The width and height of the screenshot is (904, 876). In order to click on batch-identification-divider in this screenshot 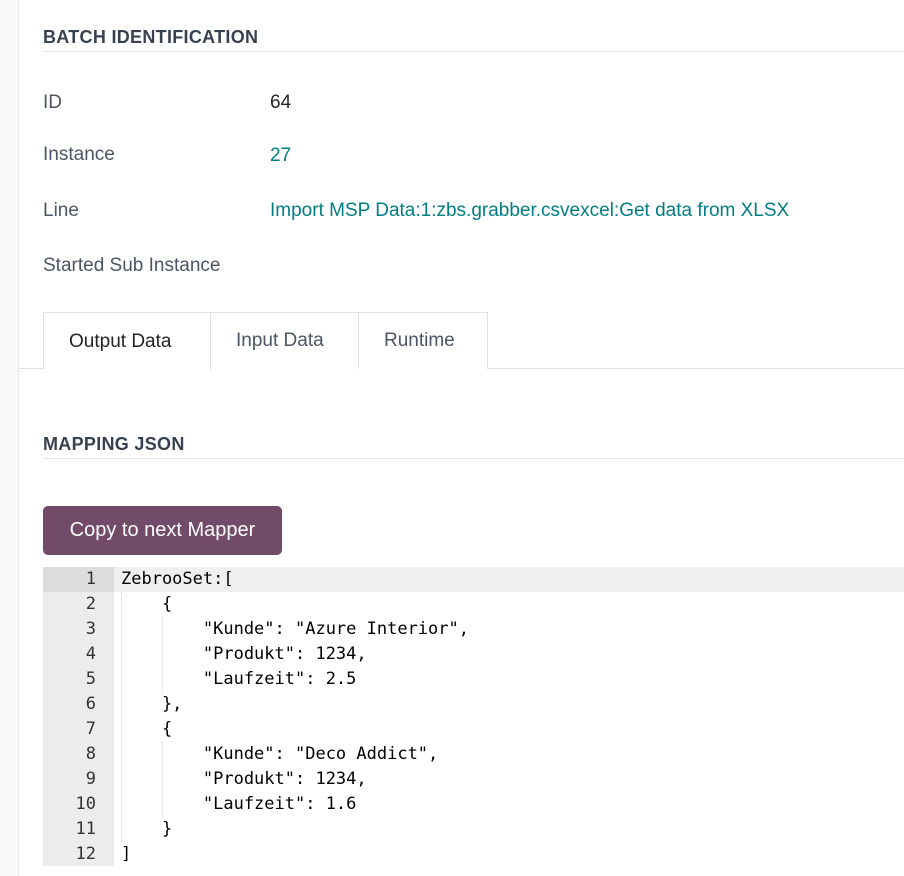, I will do `click(473, 51)`.